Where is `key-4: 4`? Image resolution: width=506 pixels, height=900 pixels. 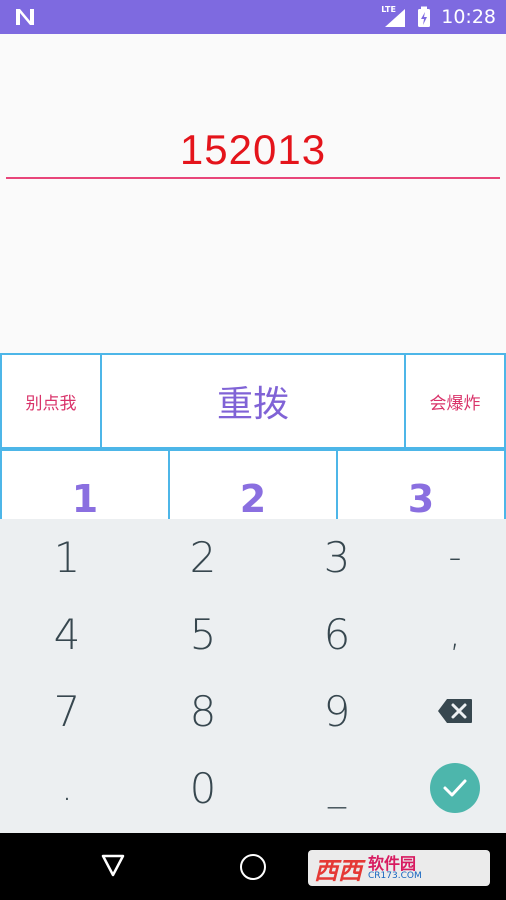
key-4: 4 is located at coordinates (67, 634).